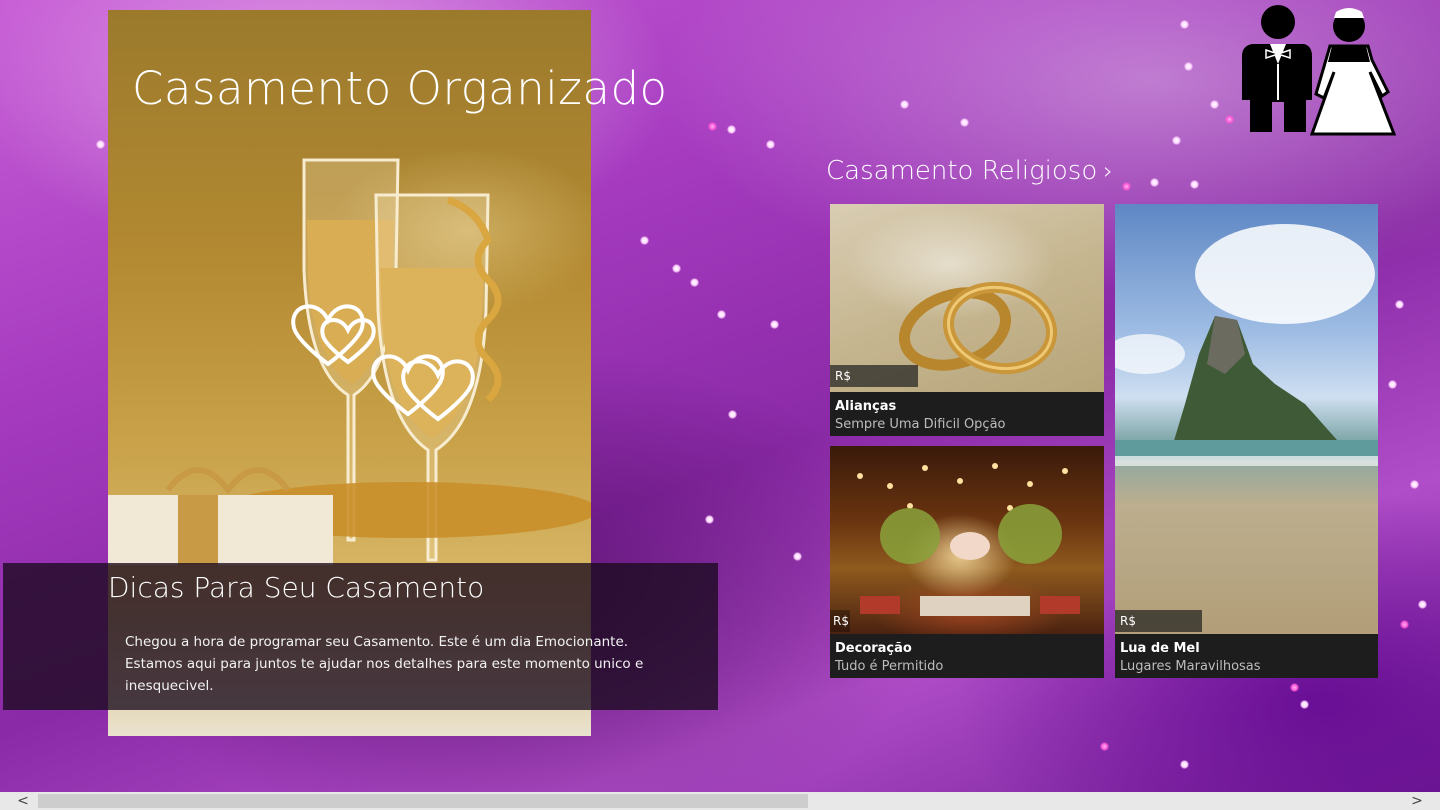 The image size is (1440, 810). Describe the element at coordinates (400, 88) in the screenshot. I see `app-title: Casamento Organizado` at that location.